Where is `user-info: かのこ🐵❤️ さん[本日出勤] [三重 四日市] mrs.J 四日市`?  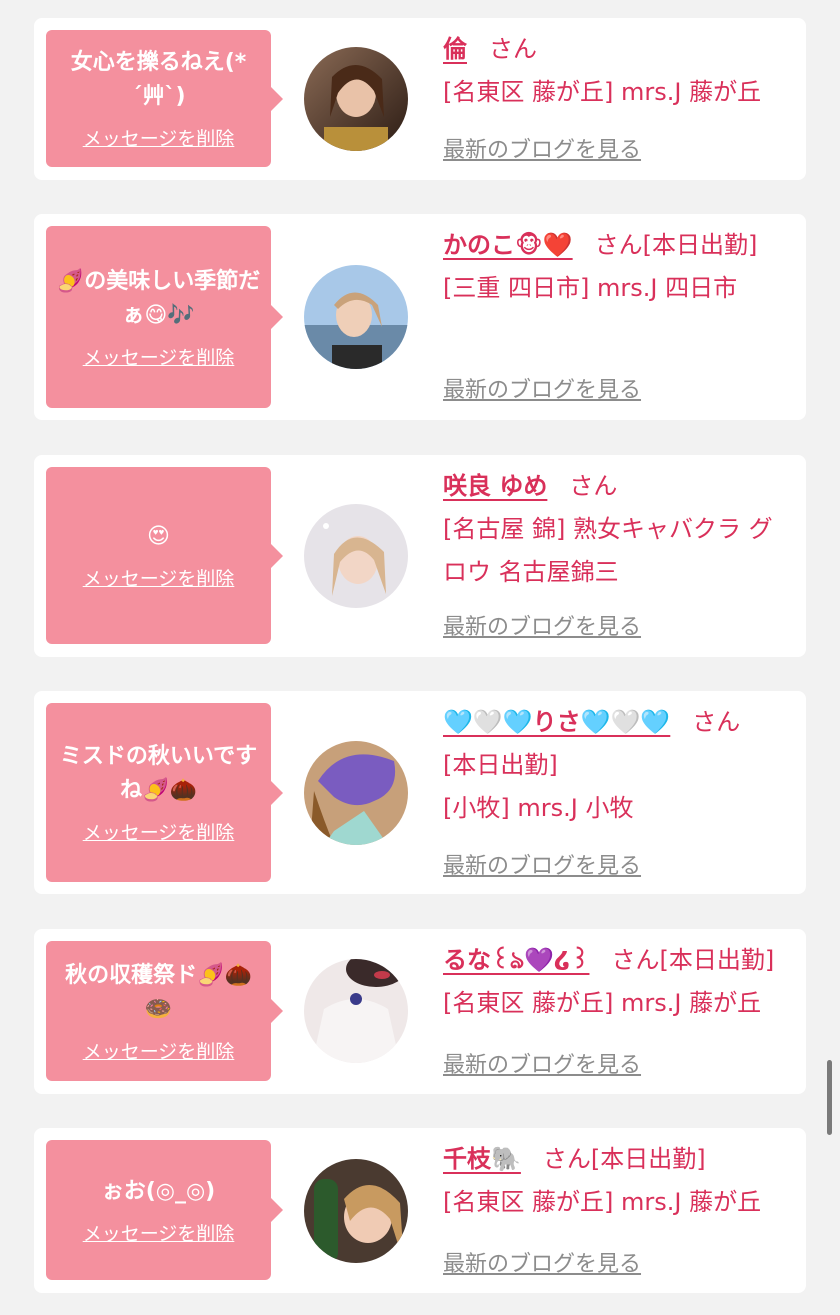
user-info: かのこ🐵❤️ さん[本日出勤] [三重 四日市] mrs.J 四日市 is located at coordinates (619, 267).